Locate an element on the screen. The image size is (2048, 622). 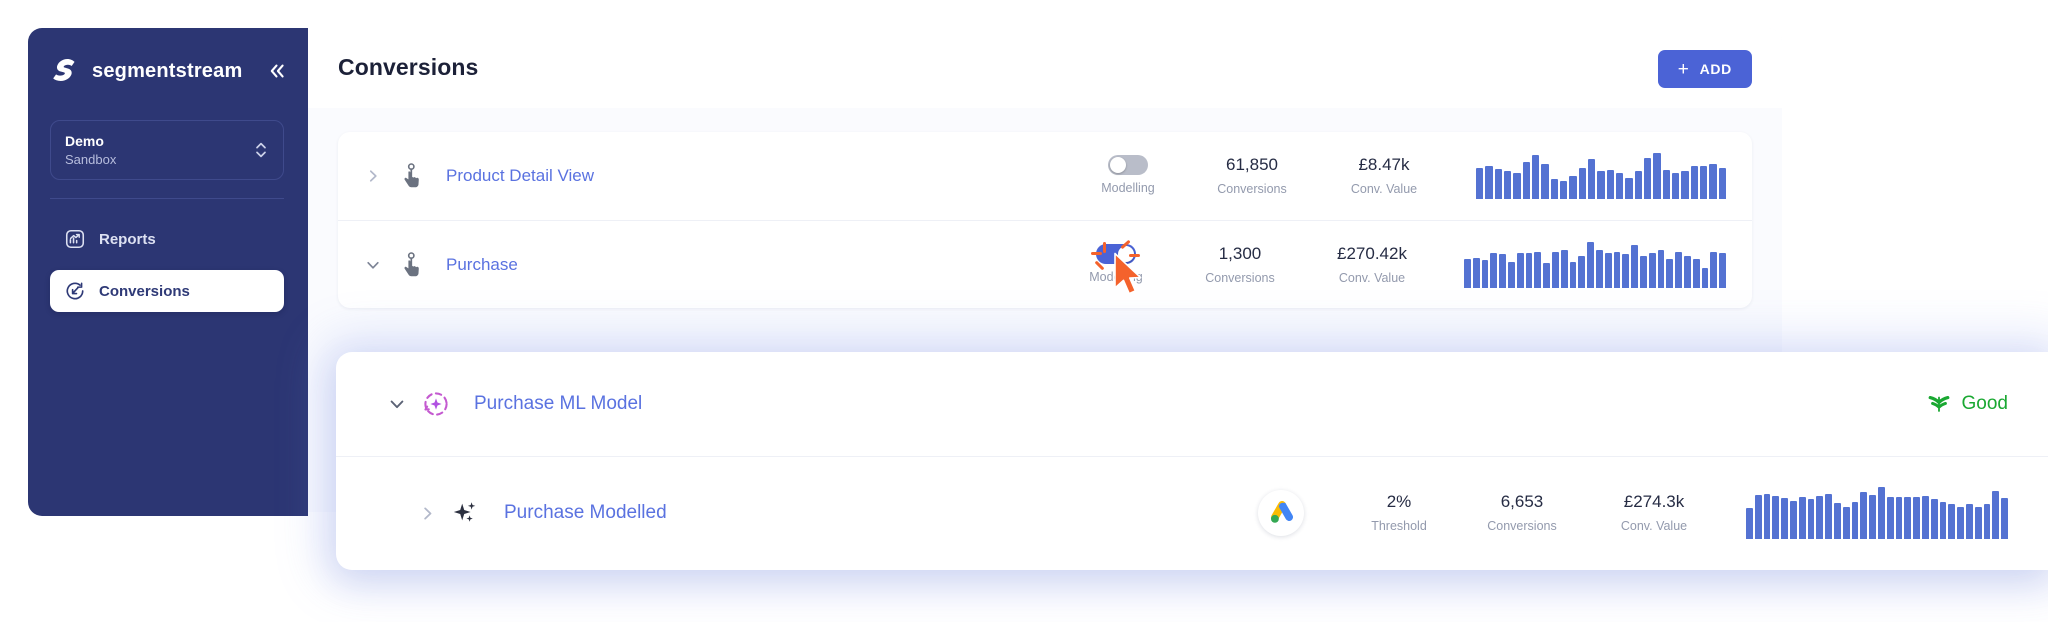
topbar: Conversions + ADD is located at coordinates (1045, 68).